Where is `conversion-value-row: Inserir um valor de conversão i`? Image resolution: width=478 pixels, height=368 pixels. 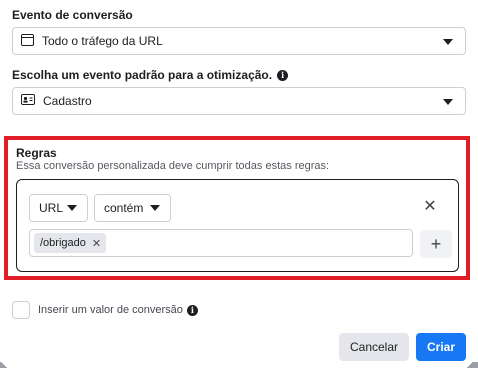
conversion-value-row: Inserir um valor de conversão i is located at coordinates (105, 310).